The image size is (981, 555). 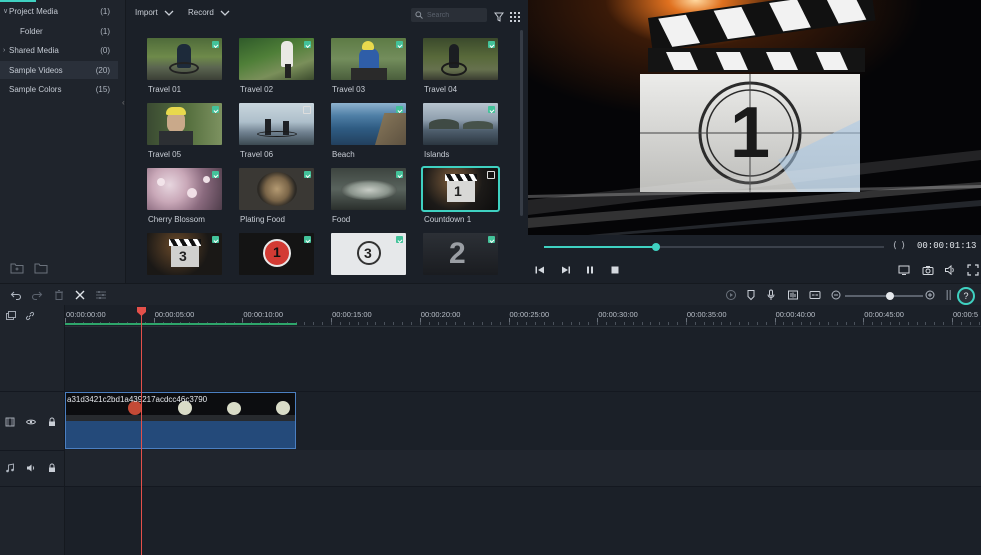 What do you see at coordinates (656, 247) in the screenshot?
I see `scrubber-handle` at bounding box center [656, 247].